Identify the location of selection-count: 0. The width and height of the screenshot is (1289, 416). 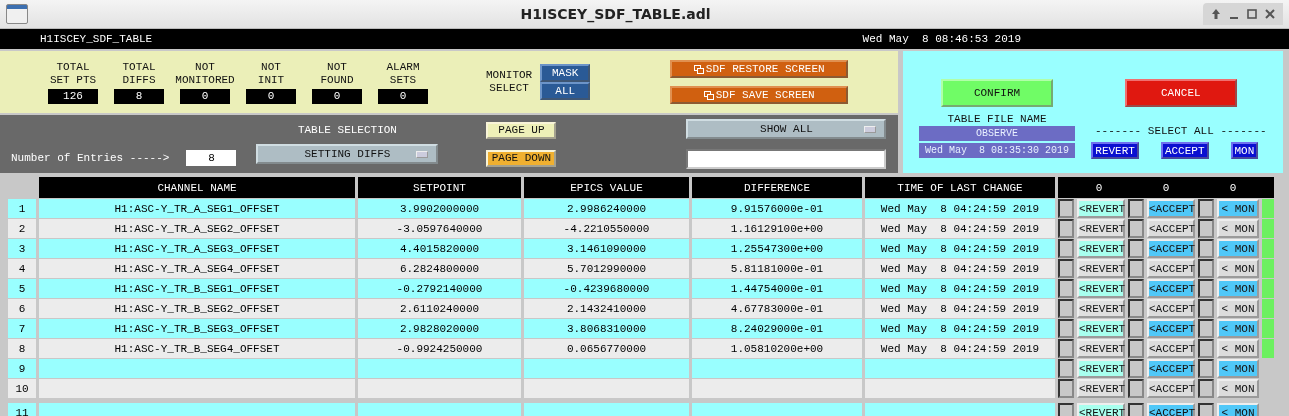
(1099, 187).